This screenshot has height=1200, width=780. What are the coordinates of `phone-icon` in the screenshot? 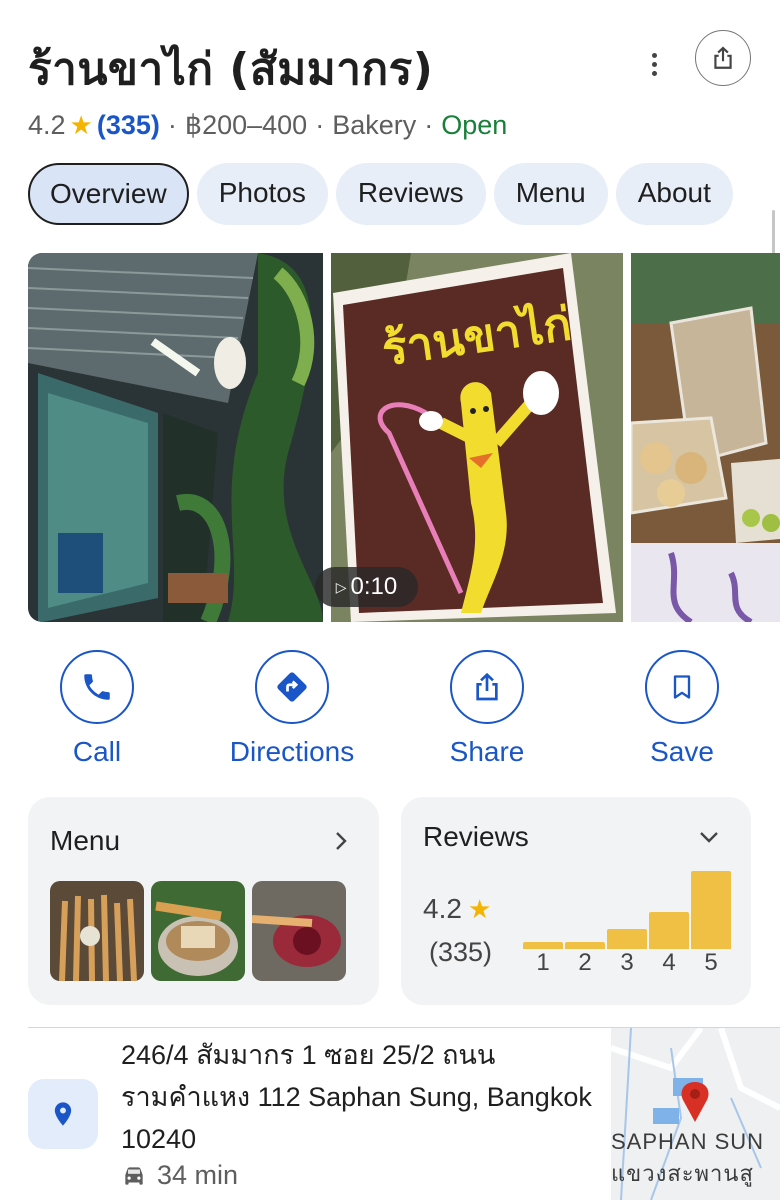 It's located at (97, 687).